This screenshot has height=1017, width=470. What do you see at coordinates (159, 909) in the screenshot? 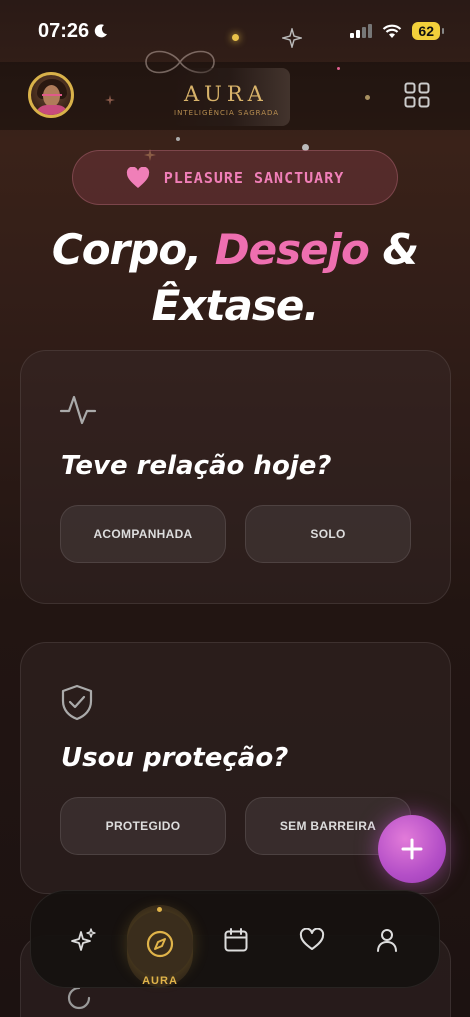
I see `active-indicator-dot` at bounding box center [159, 909].